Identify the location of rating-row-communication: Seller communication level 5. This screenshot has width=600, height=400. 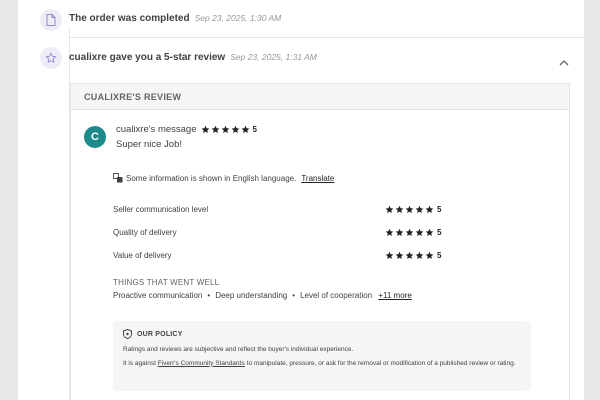
(278, 209).